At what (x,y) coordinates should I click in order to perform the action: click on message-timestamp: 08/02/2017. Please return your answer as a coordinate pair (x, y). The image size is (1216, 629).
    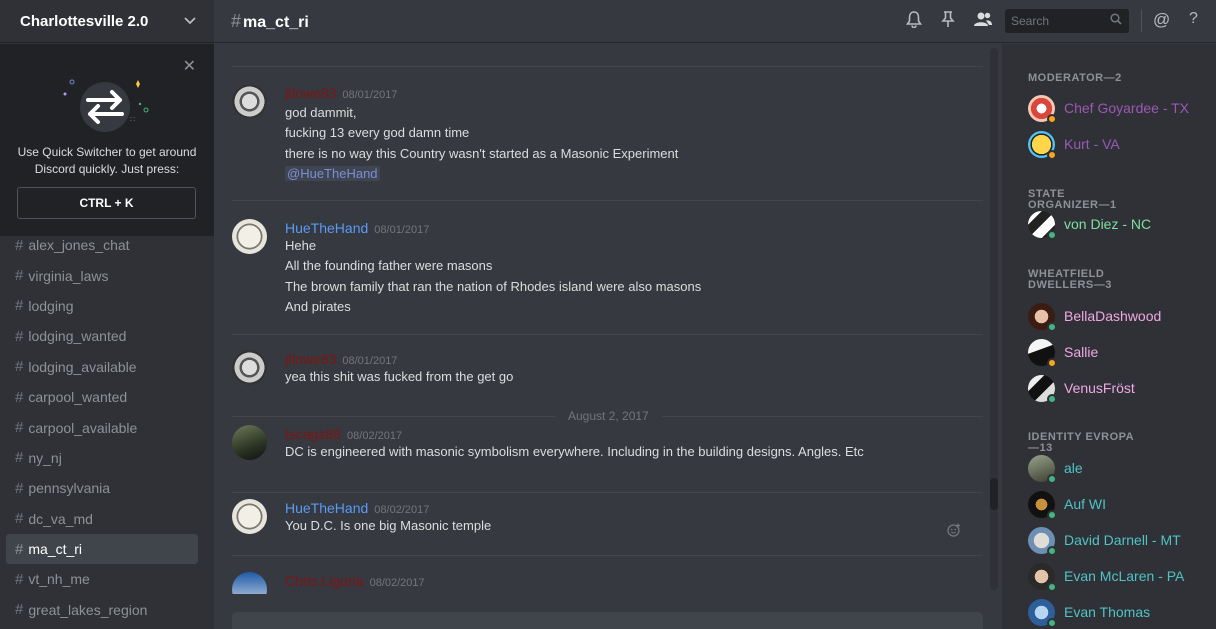
    Looking at the image, I should click on (402, 510).